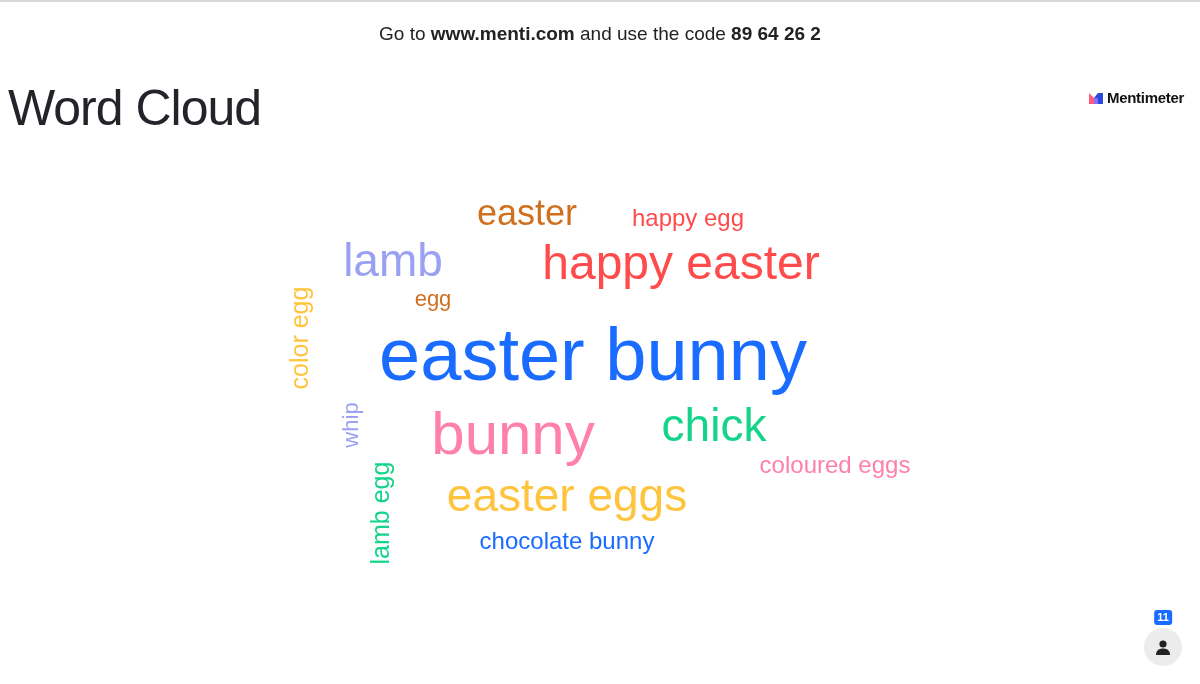 The image size is (1200, 684). Describe the element at coordinates (513, 432) in the screenshot. I see `cloud-word: bunny` at that location.